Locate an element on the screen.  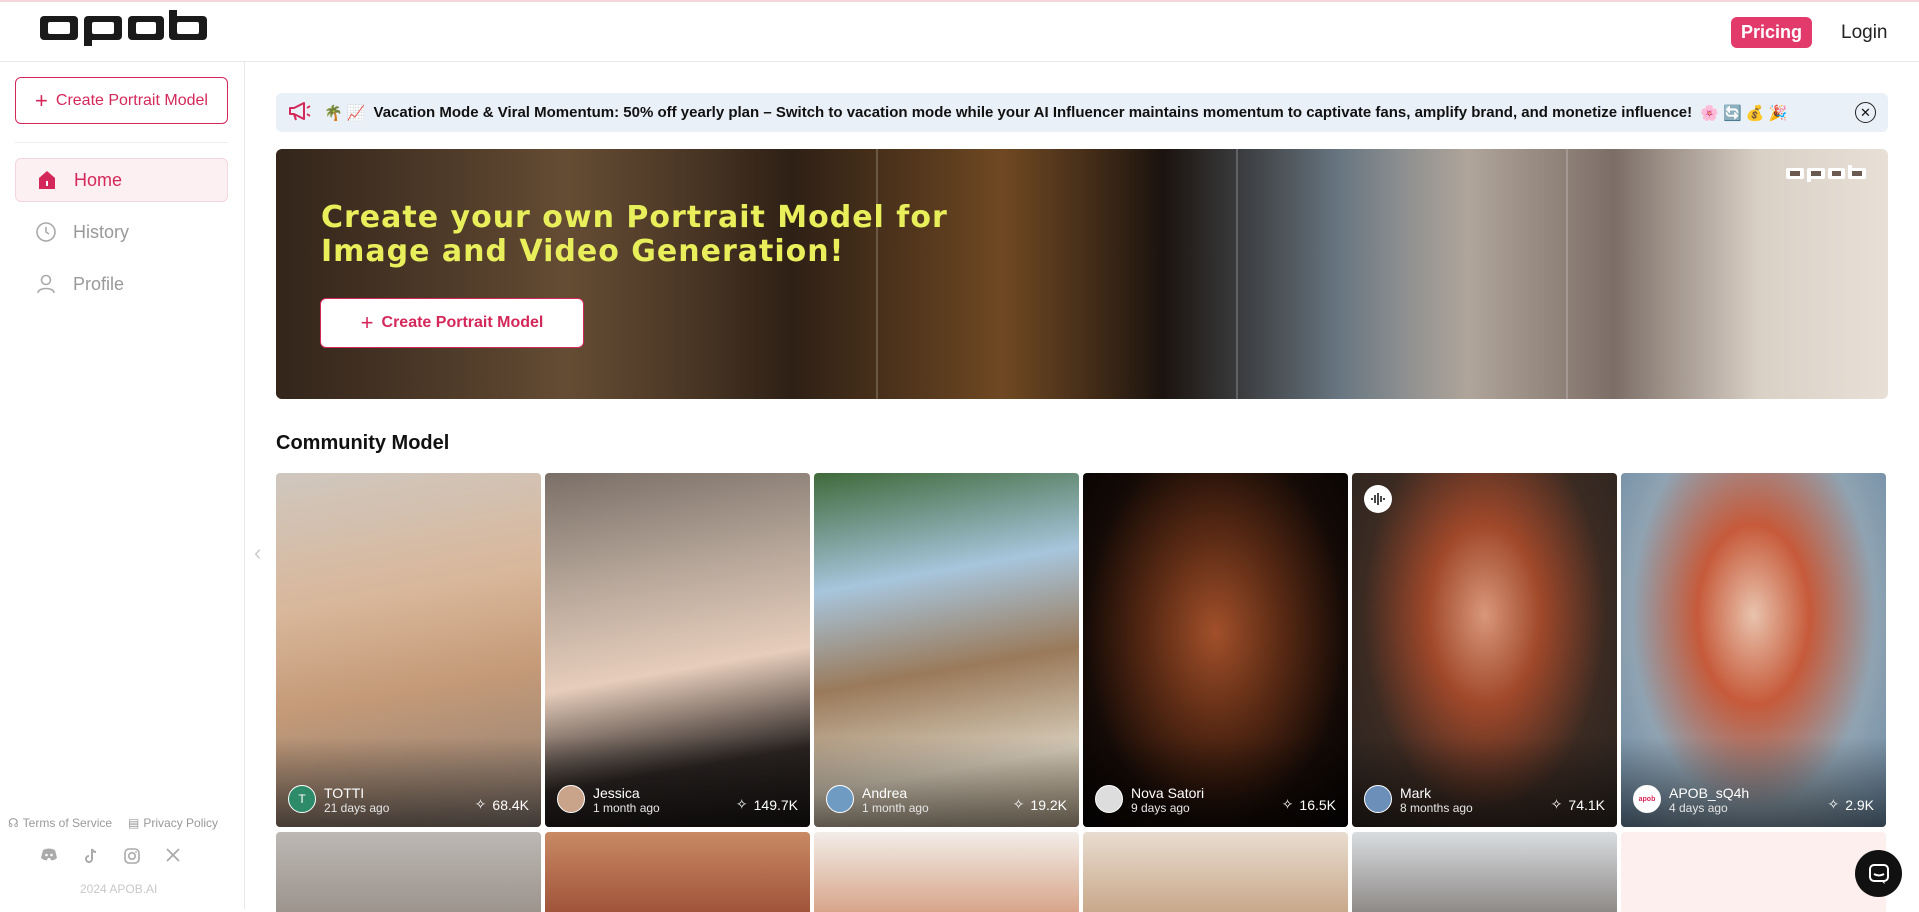
model-time: 8 months ago is located at coordinates (1436, 808).